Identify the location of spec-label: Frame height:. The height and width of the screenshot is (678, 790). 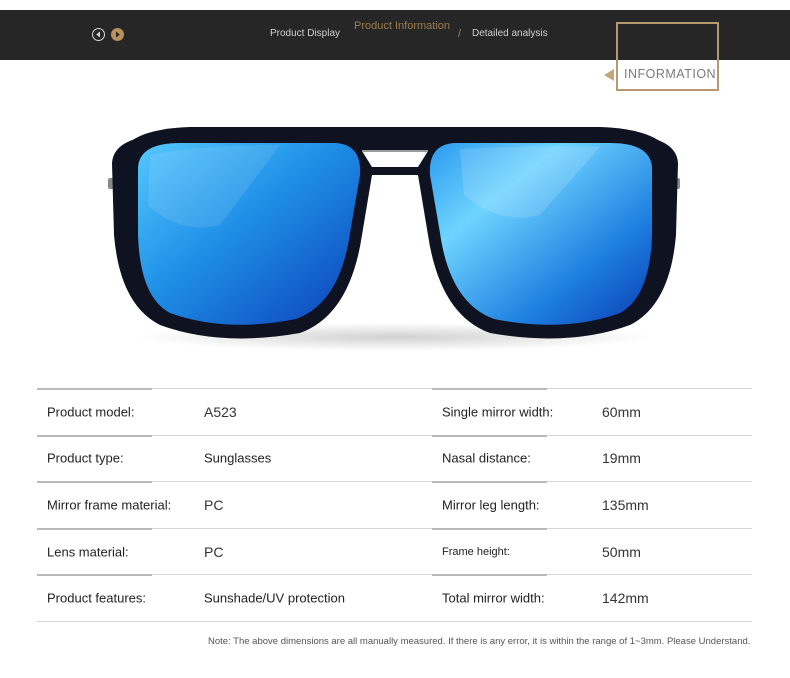
(476, 551).